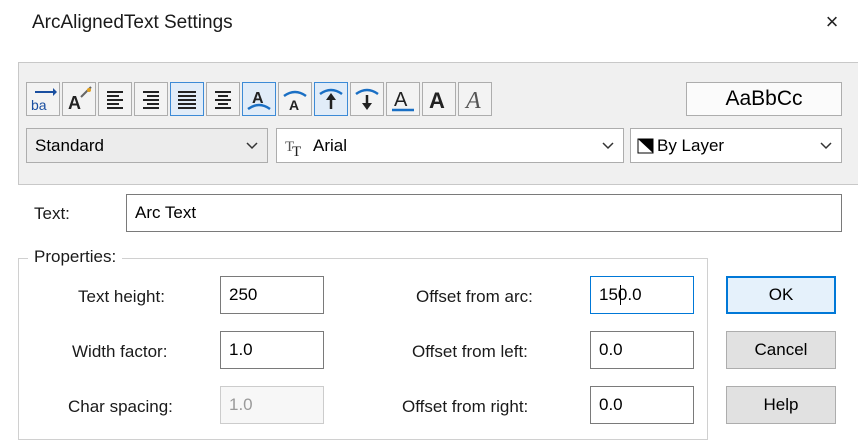 This screenshot has width=858, height=444. Describe the element at coordinates (465, 406) in the screenshot. I see `offset-from-right-label: Offset from right:` at that location.